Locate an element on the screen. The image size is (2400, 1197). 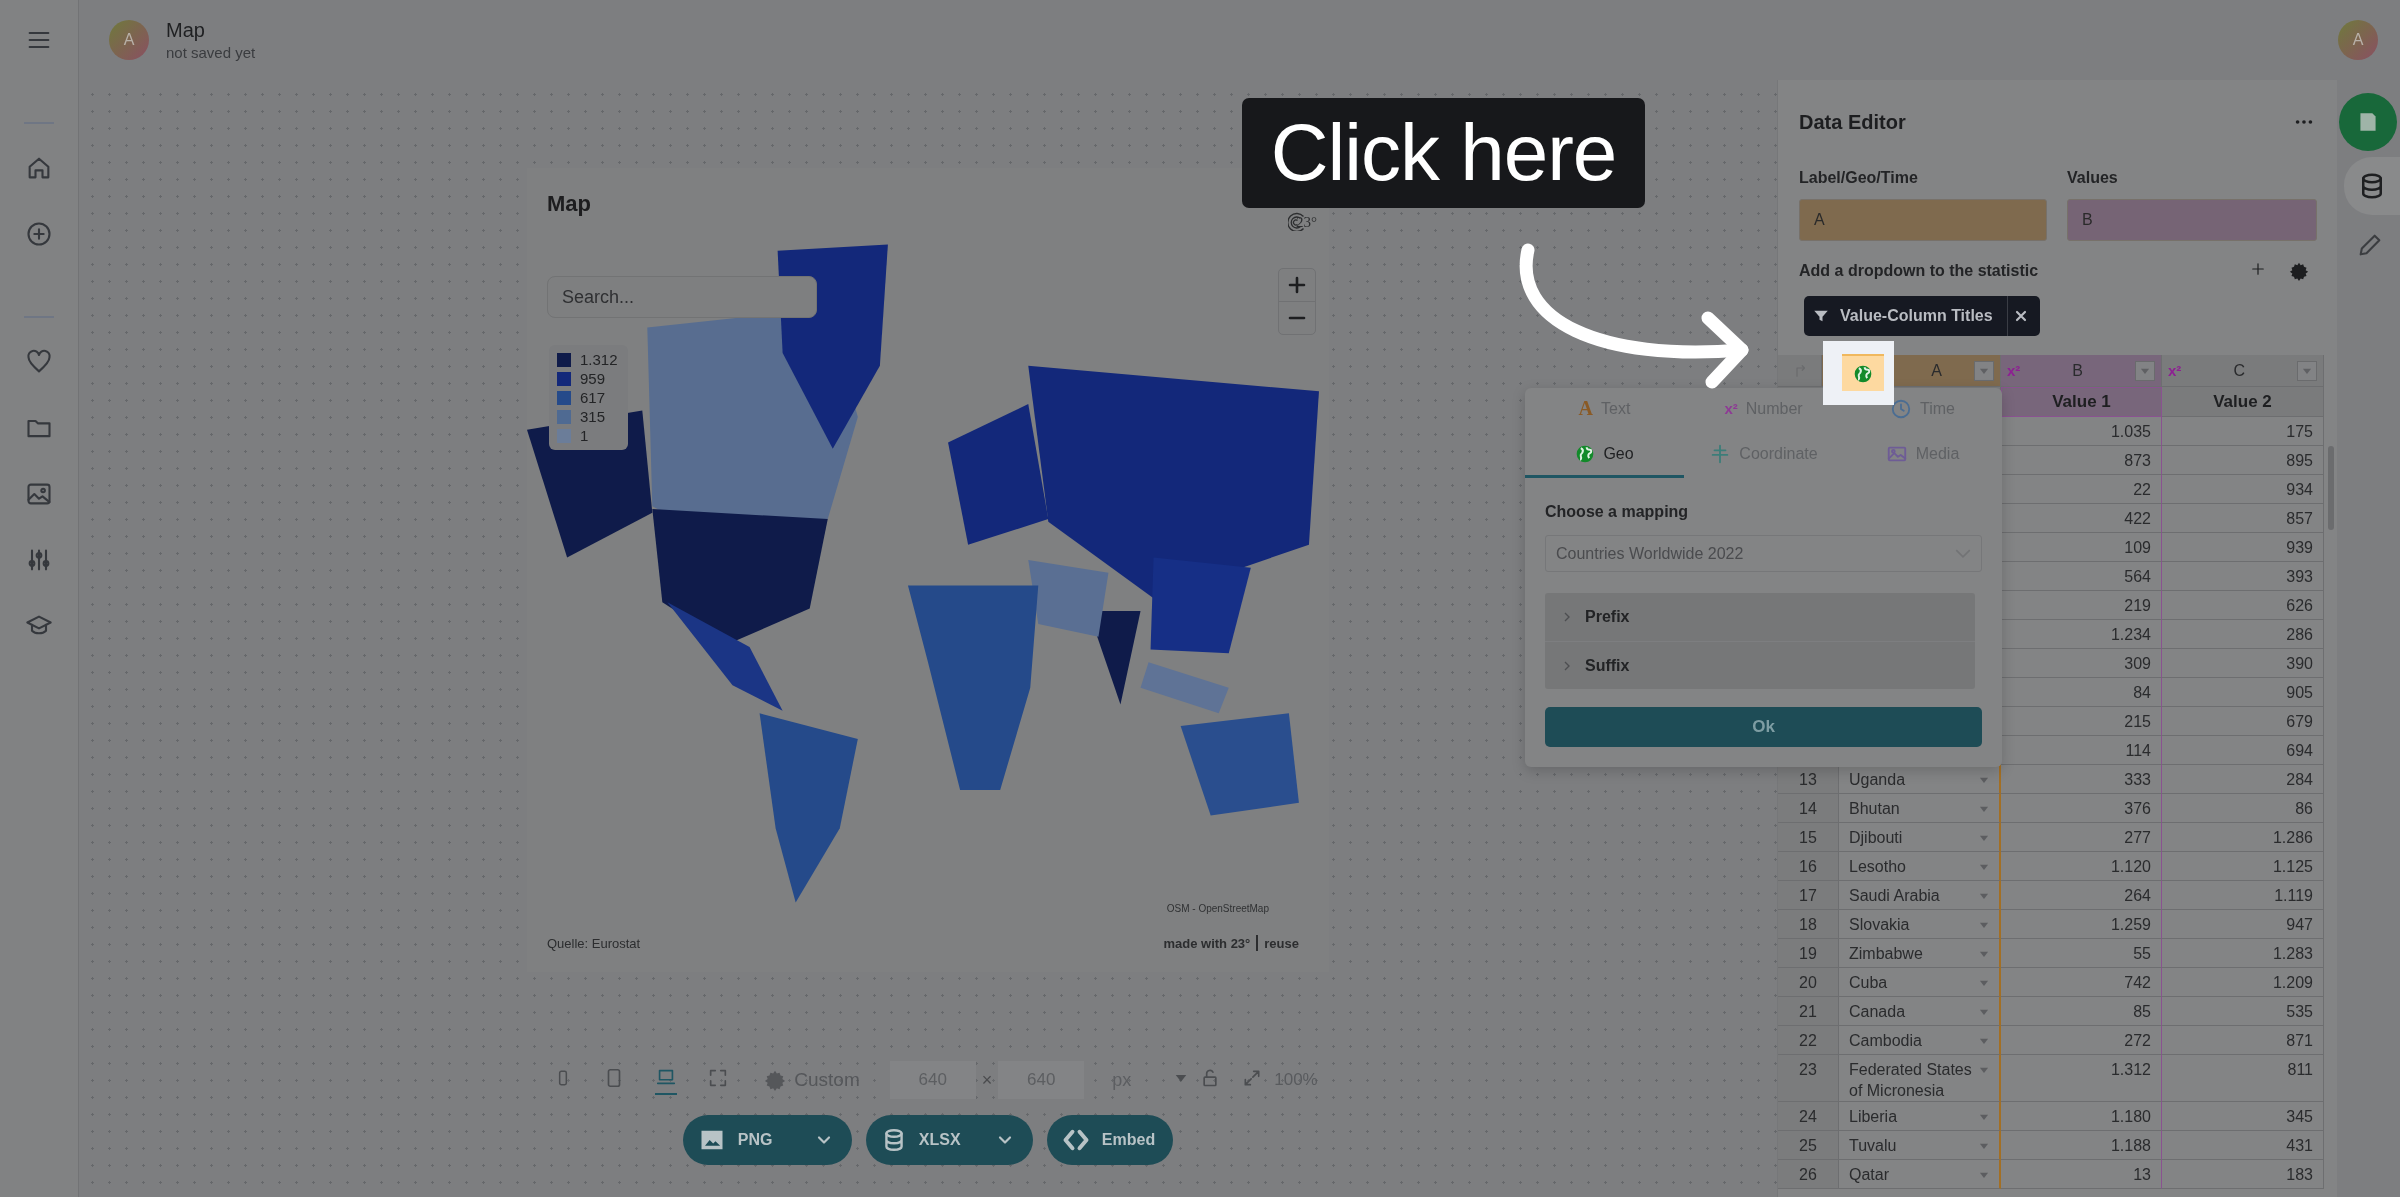
table-cell: 742 is located at coordinates (2081, 982).